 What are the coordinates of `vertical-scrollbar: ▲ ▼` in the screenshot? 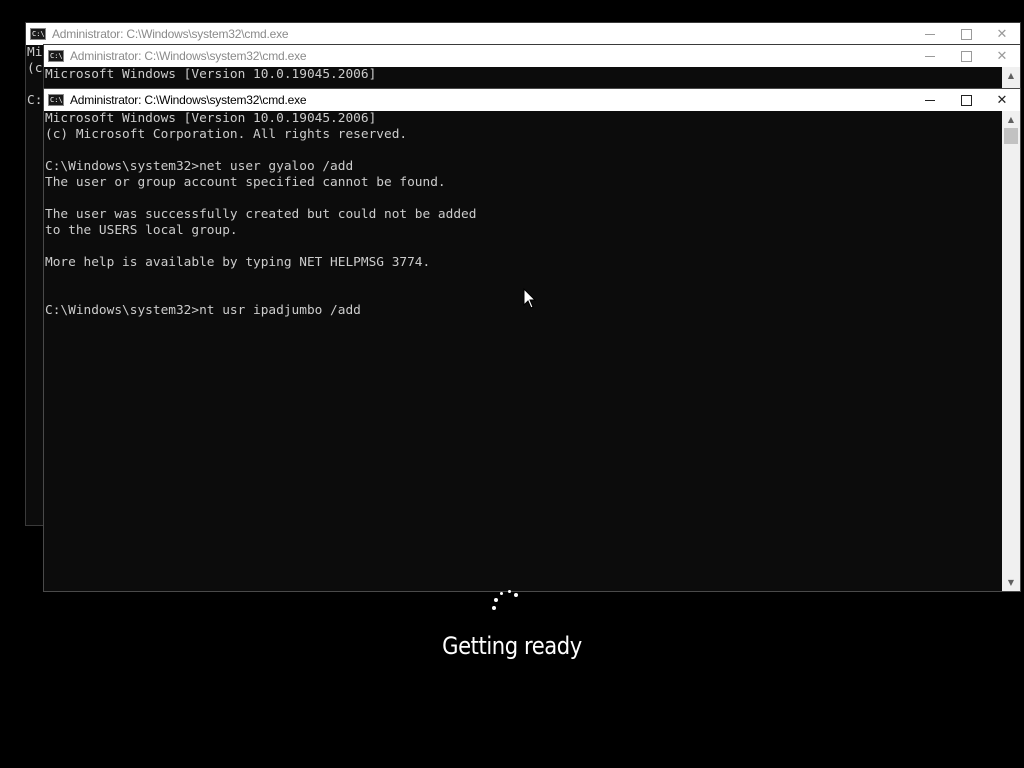 It's located at (1011, 351).